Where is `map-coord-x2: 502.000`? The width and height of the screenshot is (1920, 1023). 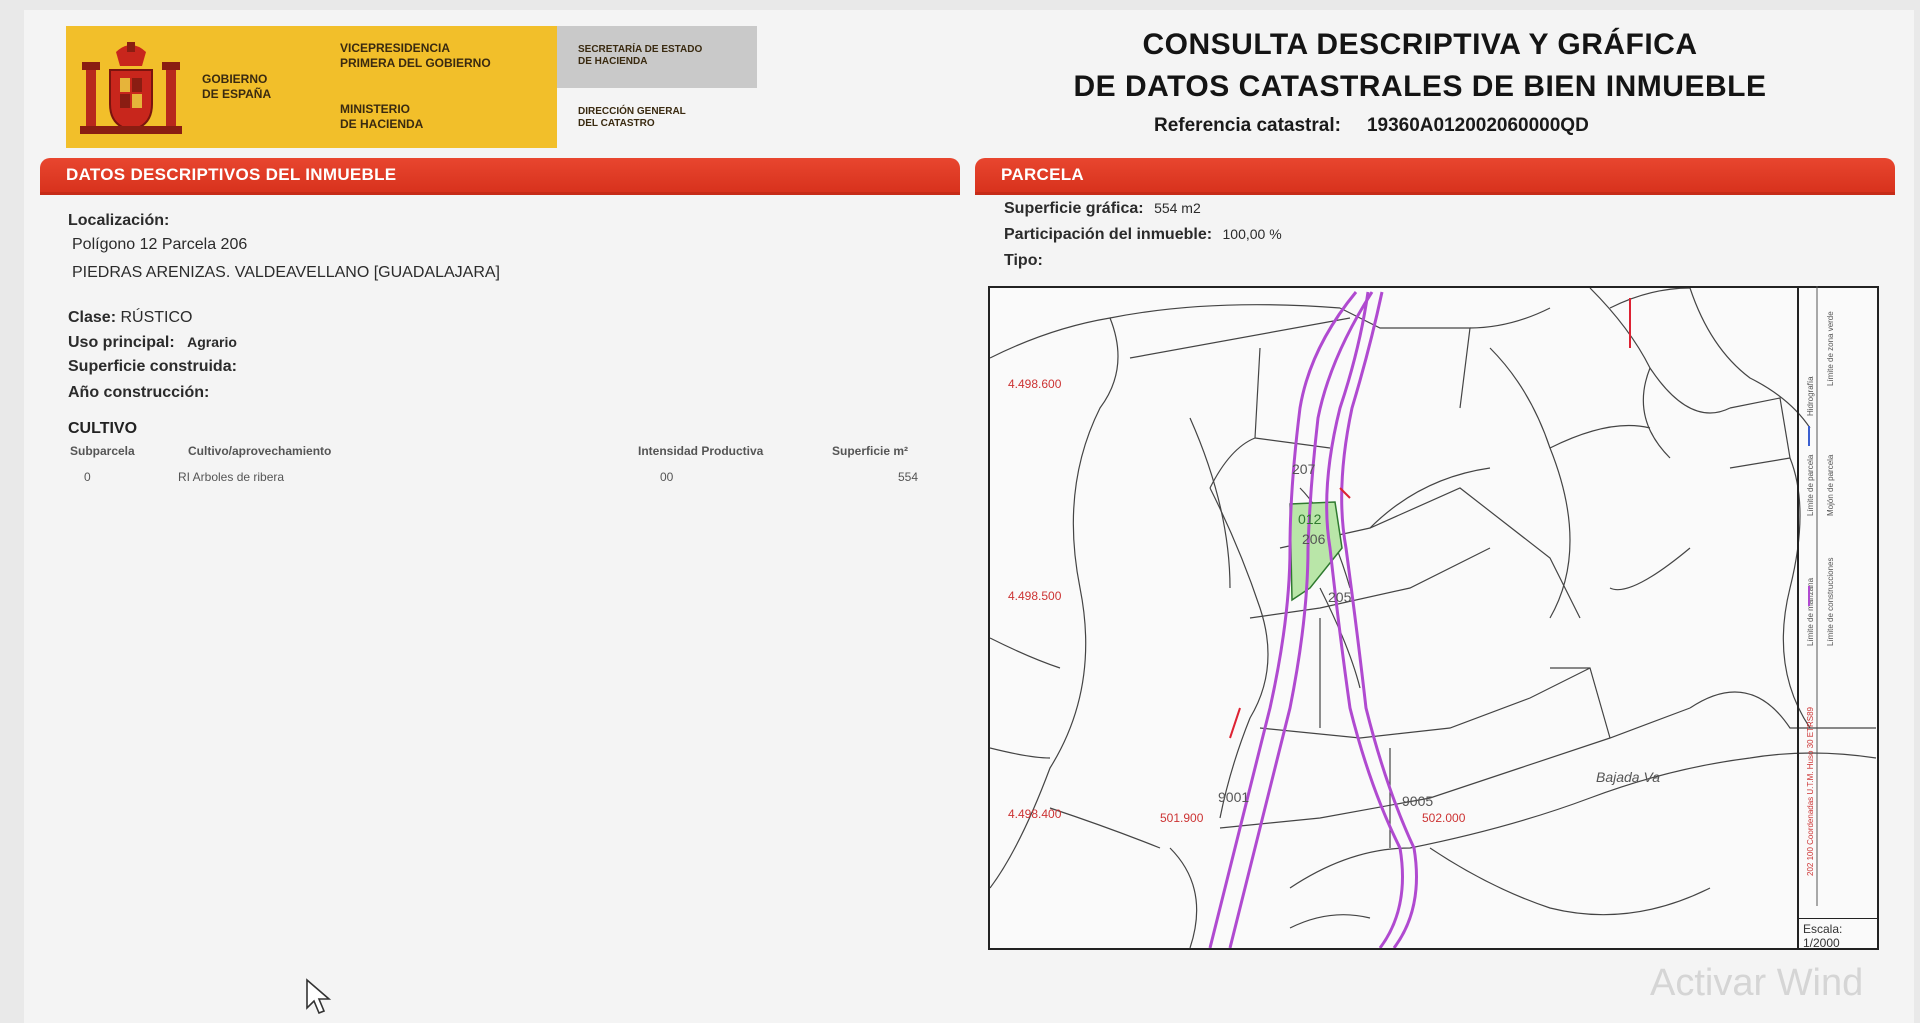 map-coord-x2: 502.000 is located at coordinates (1444, 818).